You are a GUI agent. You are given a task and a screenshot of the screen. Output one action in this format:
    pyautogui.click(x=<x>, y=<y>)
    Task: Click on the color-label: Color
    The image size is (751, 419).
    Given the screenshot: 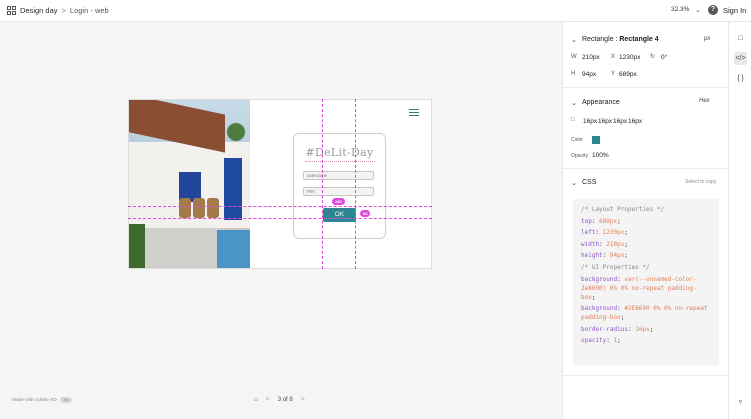 What is the action you would take?
    pyautogui.click(x=577, y=140)
    